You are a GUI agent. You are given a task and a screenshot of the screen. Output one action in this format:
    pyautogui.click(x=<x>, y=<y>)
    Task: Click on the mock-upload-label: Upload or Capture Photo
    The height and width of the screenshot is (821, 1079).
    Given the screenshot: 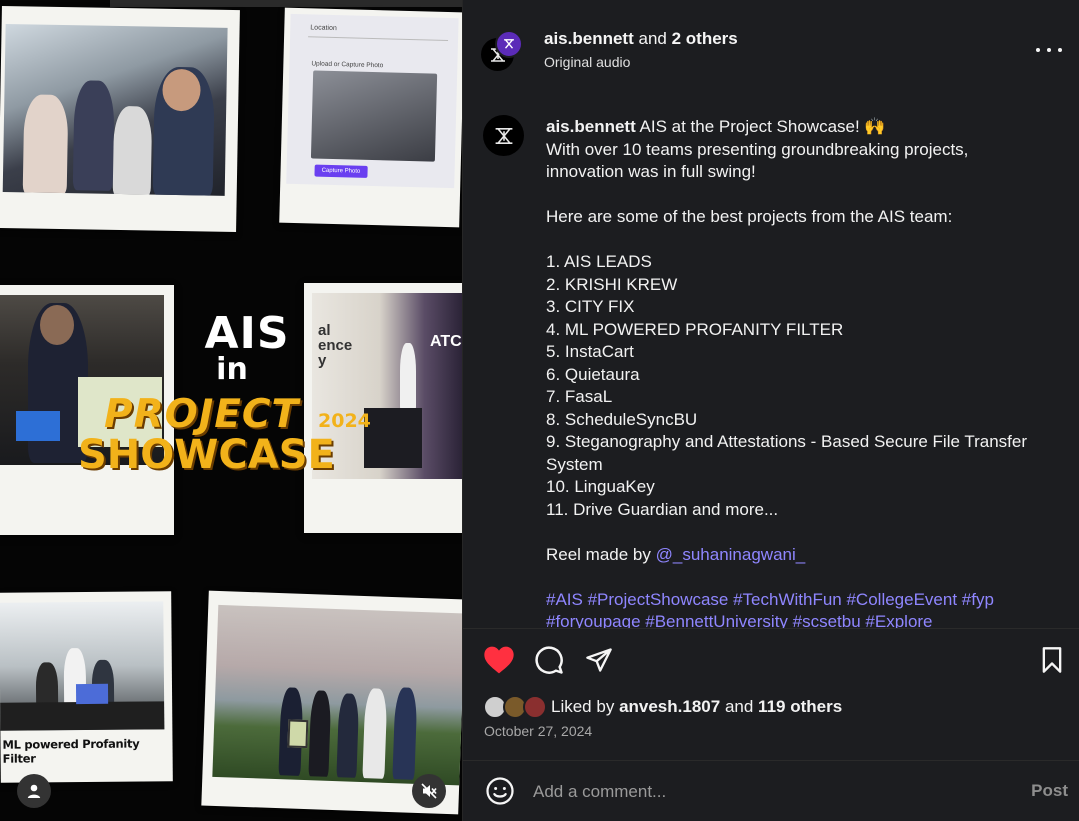 What is the action you would take?
    pyautogui.click(x=347, y=65)
    